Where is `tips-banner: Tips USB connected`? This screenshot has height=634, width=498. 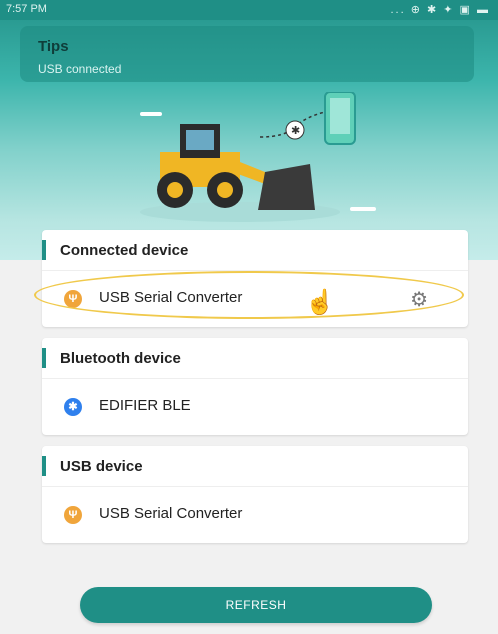 tips-banner: Tips USB connected is located at coordinates (247, 54).